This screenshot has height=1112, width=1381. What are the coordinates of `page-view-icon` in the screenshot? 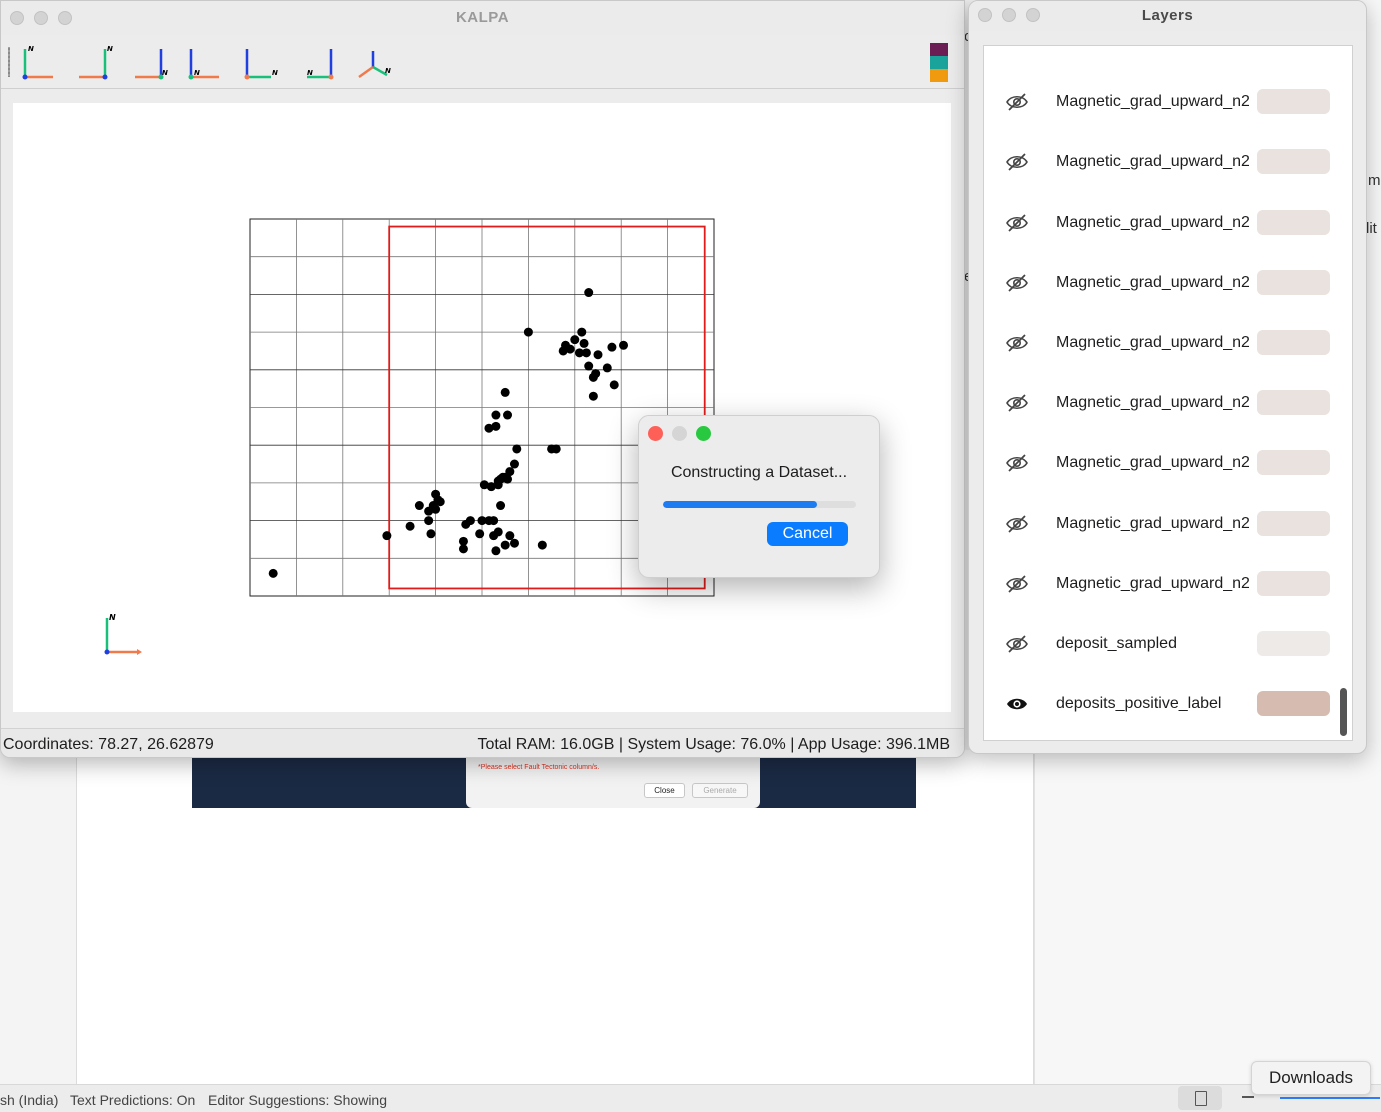 It's located at (1200, 1098).